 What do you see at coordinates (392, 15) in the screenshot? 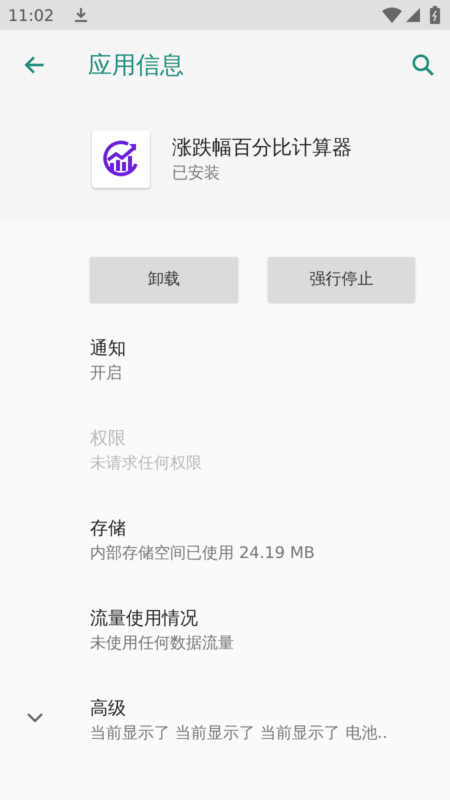
I see `wifi-icon` at bounding box center [392, 15].